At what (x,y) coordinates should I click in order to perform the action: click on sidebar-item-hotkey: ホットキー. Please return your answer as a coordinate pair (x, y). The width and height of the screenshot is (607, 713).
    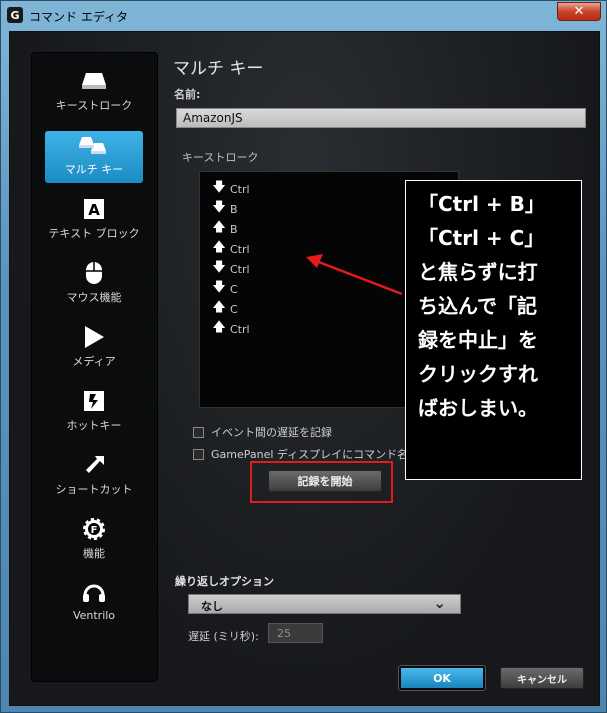
    Looking at the image, I should click on (94, 413).